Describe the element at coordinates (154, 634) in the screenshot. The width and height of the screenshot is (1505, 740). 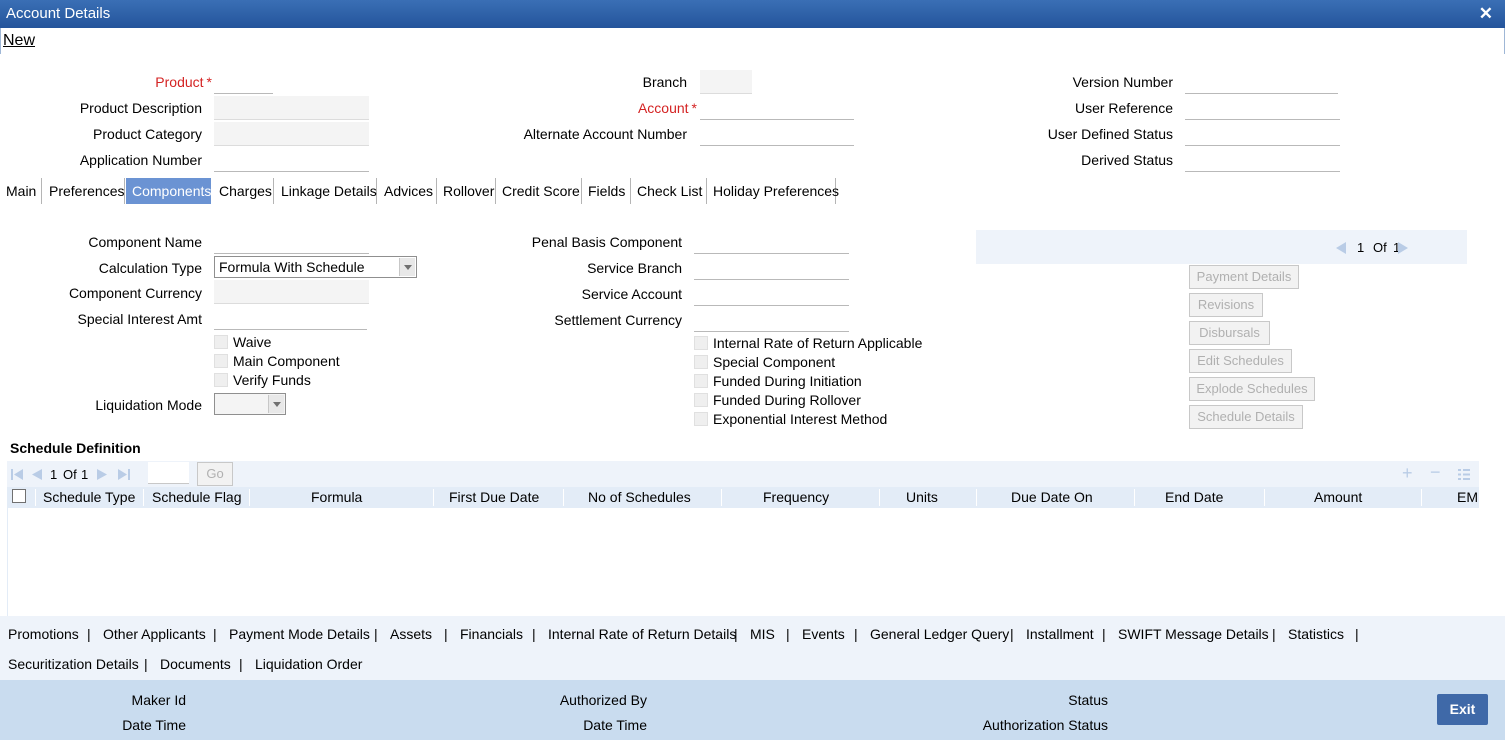
I see `link-other-applicants: Other Applicants` at that location.